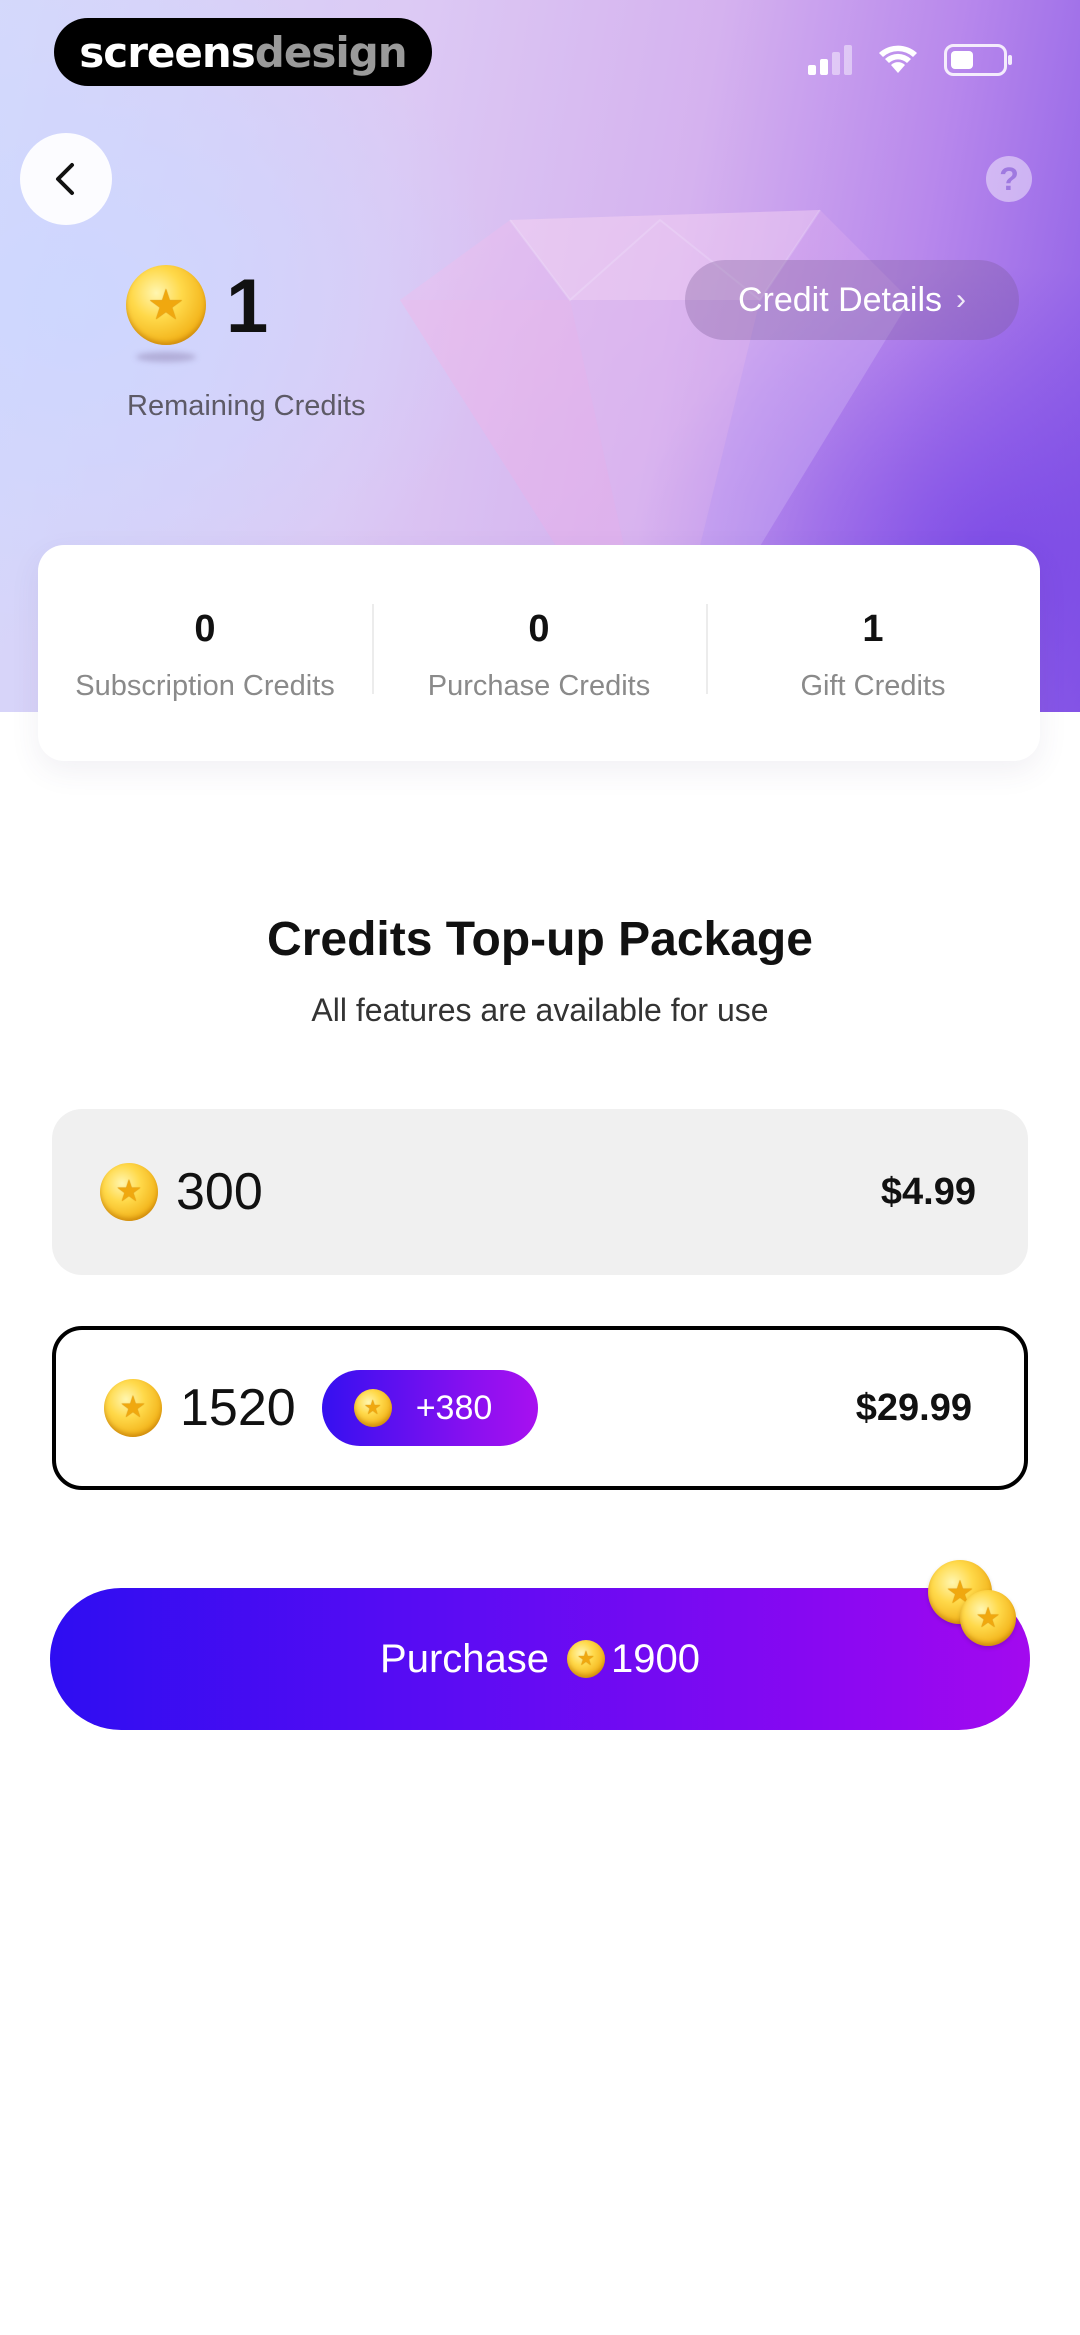 The height and width of the screenshot is (2335, 1080). I want to click on package-amount: 1520, so click(238, 1408).